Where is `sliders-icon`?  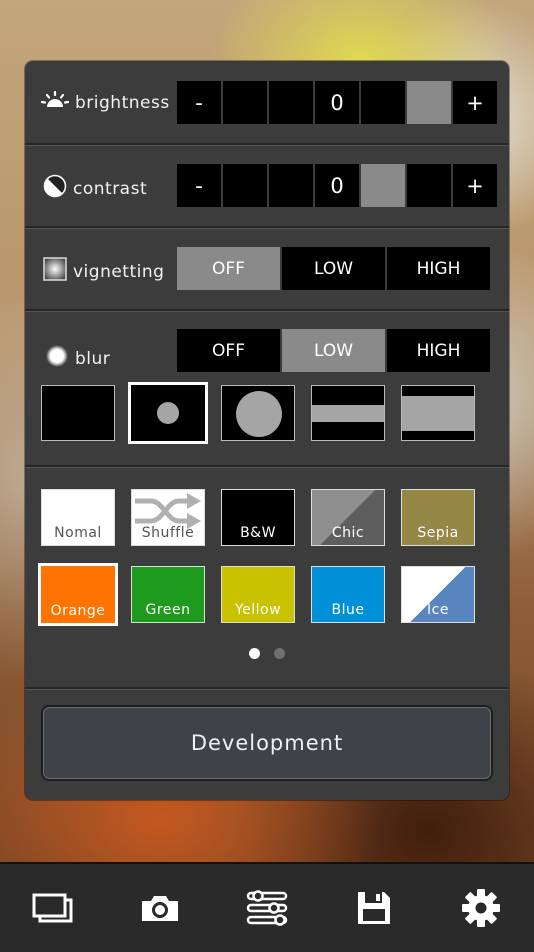
sliders-icon is located at coordinates (267, 908).